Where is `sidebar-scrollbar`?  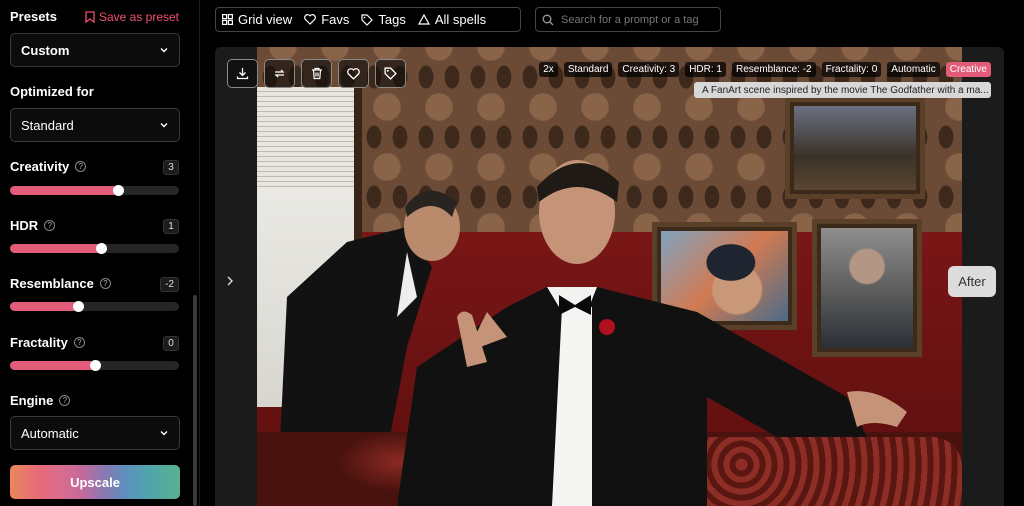 sidebar-scrollbar is located at coordinates (195, 400).